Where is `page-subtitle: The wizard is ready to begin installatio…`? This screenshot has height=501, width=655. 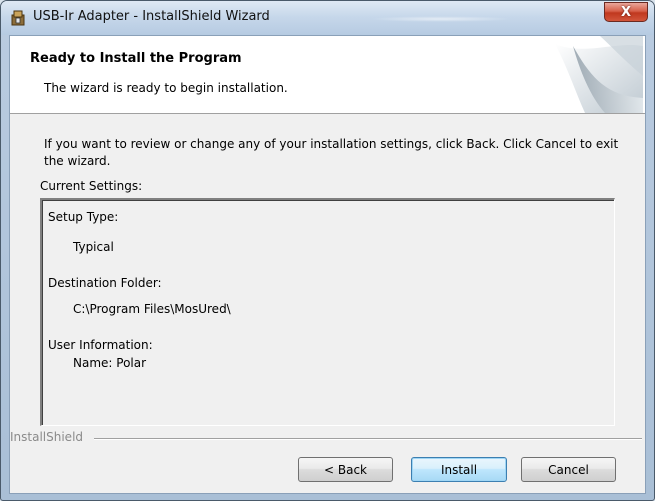 page-subtitle: The wizard is ready to begin installatio… is located at coordinates (166, 88).